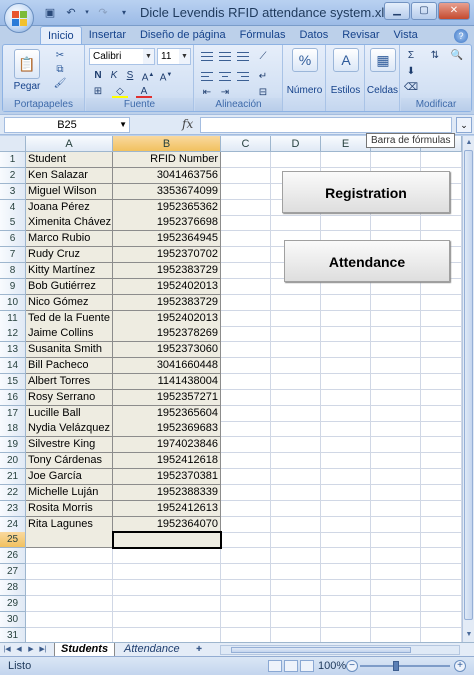 The height and width of the screenshot is (675, 474). What do you see at coordinates (71, 13) in the screenshot?
I see `undo-icon: ↶` at bounding box center [71, 13].